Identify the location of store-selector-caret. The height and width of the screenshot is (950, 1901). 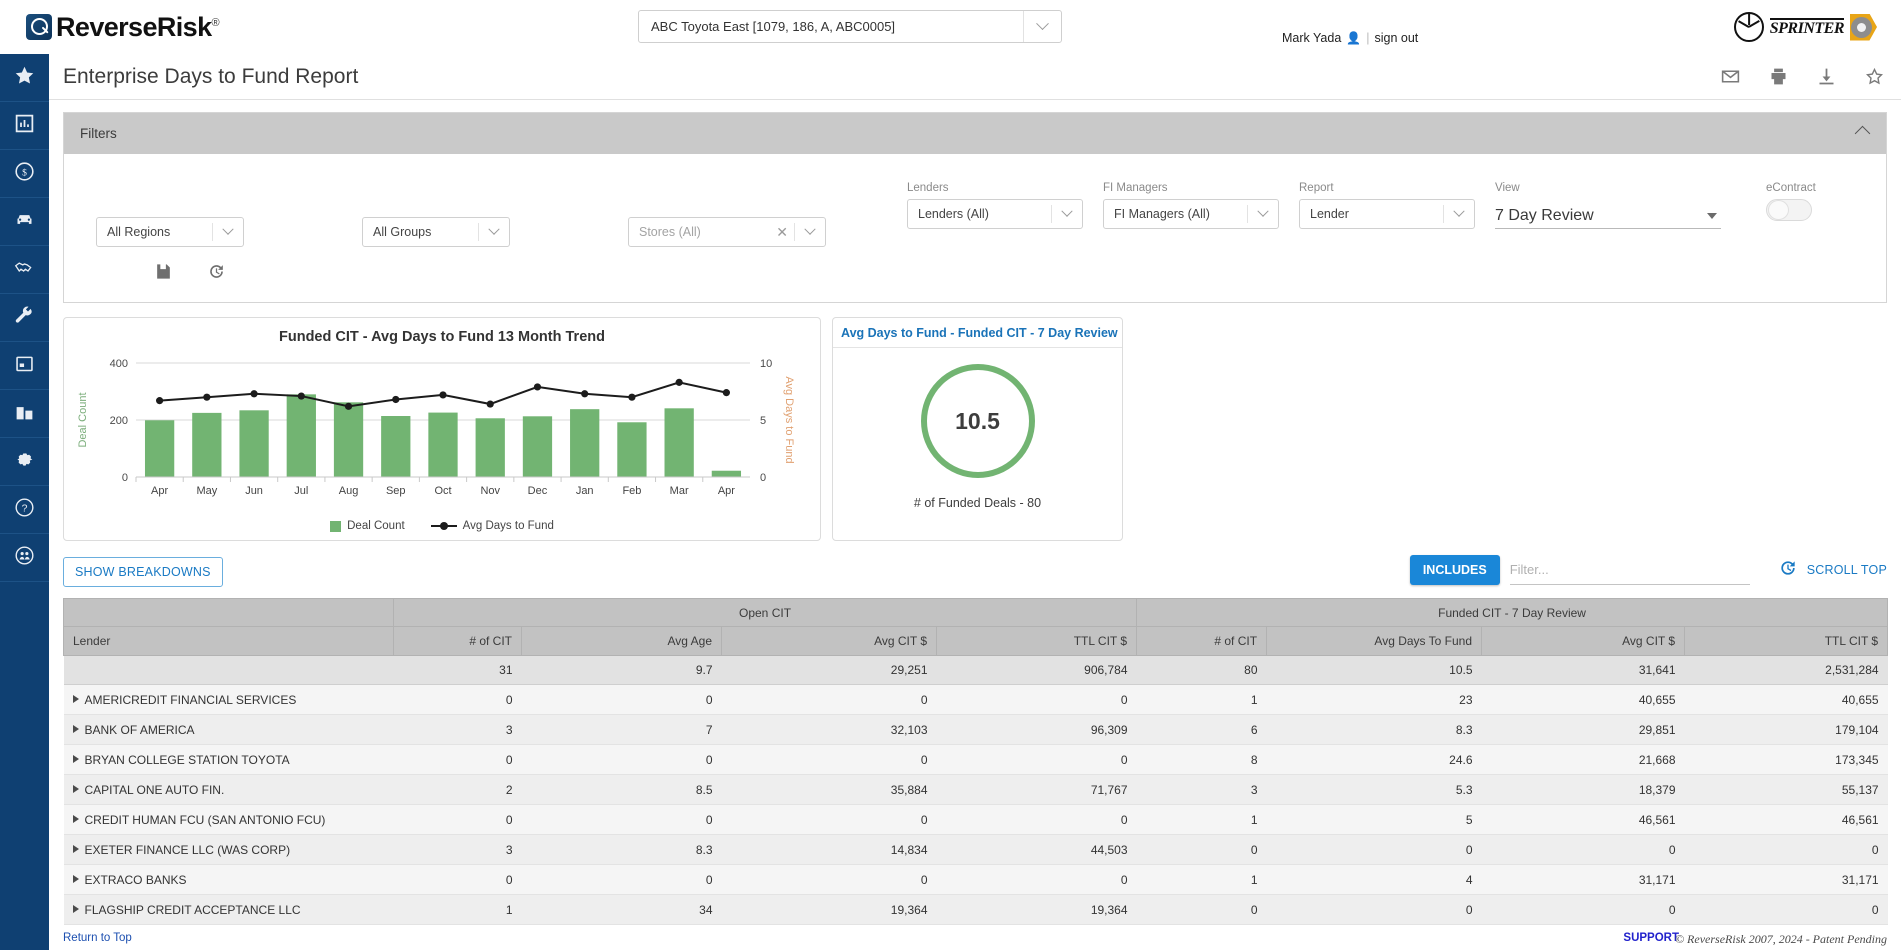
(1042, 26).